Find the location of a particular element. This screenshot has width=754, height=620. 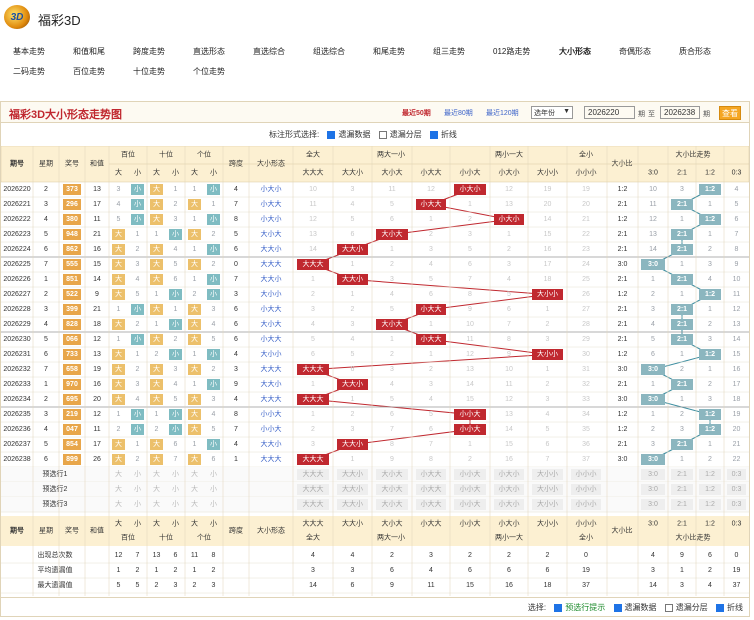

shi-miss-value: 1 is located at coordinates (176, 189).